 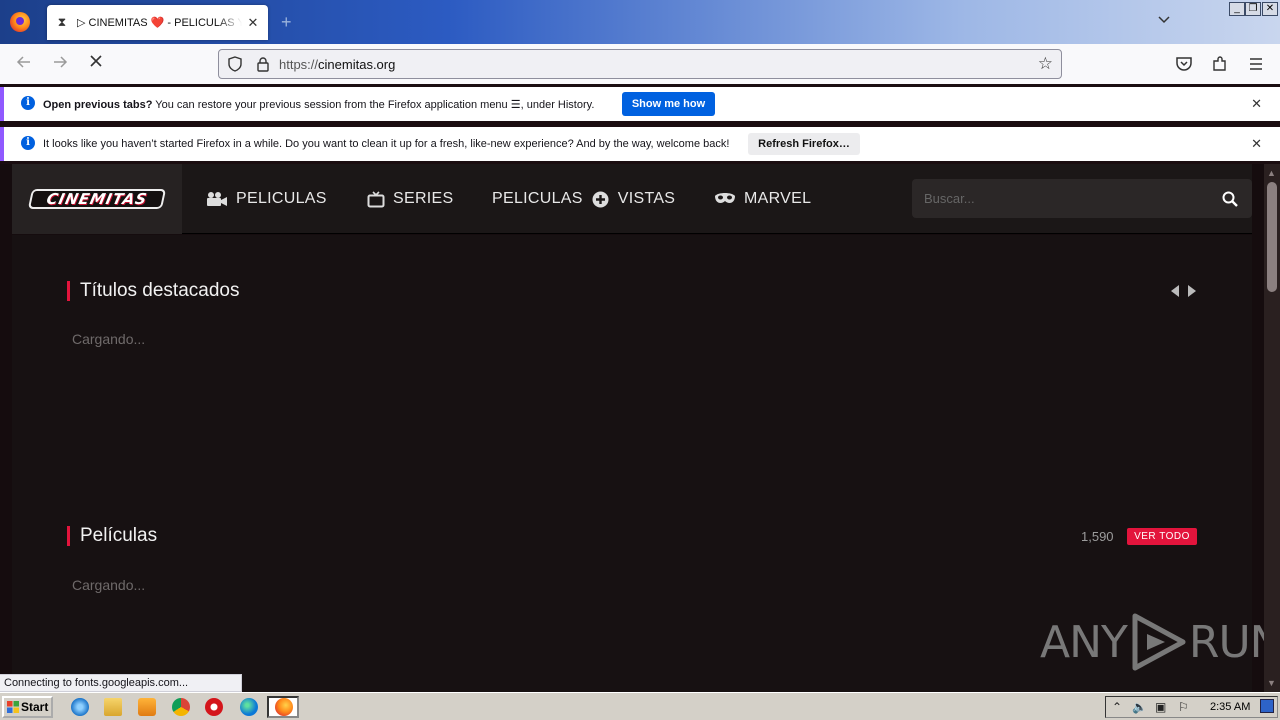 What do you see at coordinates (1183, 707) in the screenshot?
I see `flag-icon: ⚐` at bounding box center [1183, 707].